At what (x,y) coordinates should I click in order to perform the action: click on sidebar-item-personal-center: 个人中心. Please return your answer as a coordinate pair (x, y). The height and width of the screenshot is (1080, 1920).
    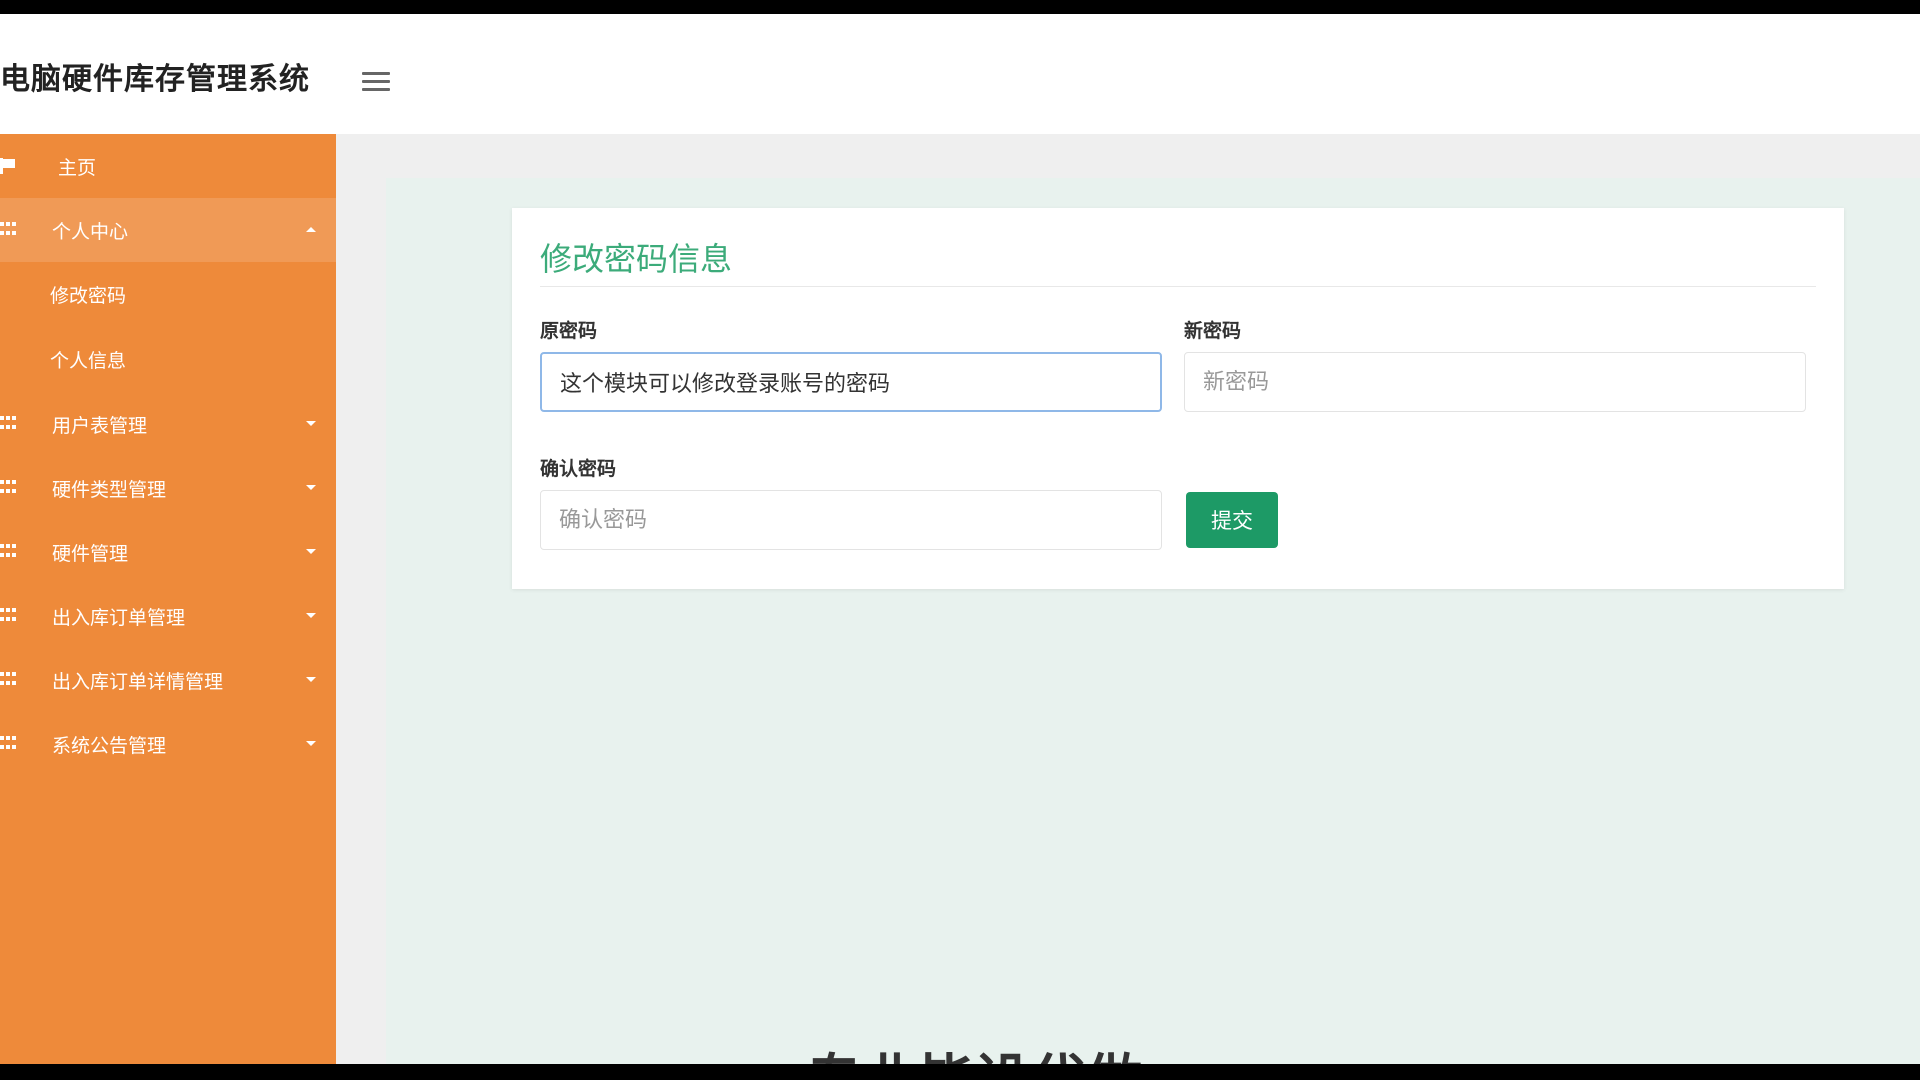
    Looking at the image, I should click on (168, 230).